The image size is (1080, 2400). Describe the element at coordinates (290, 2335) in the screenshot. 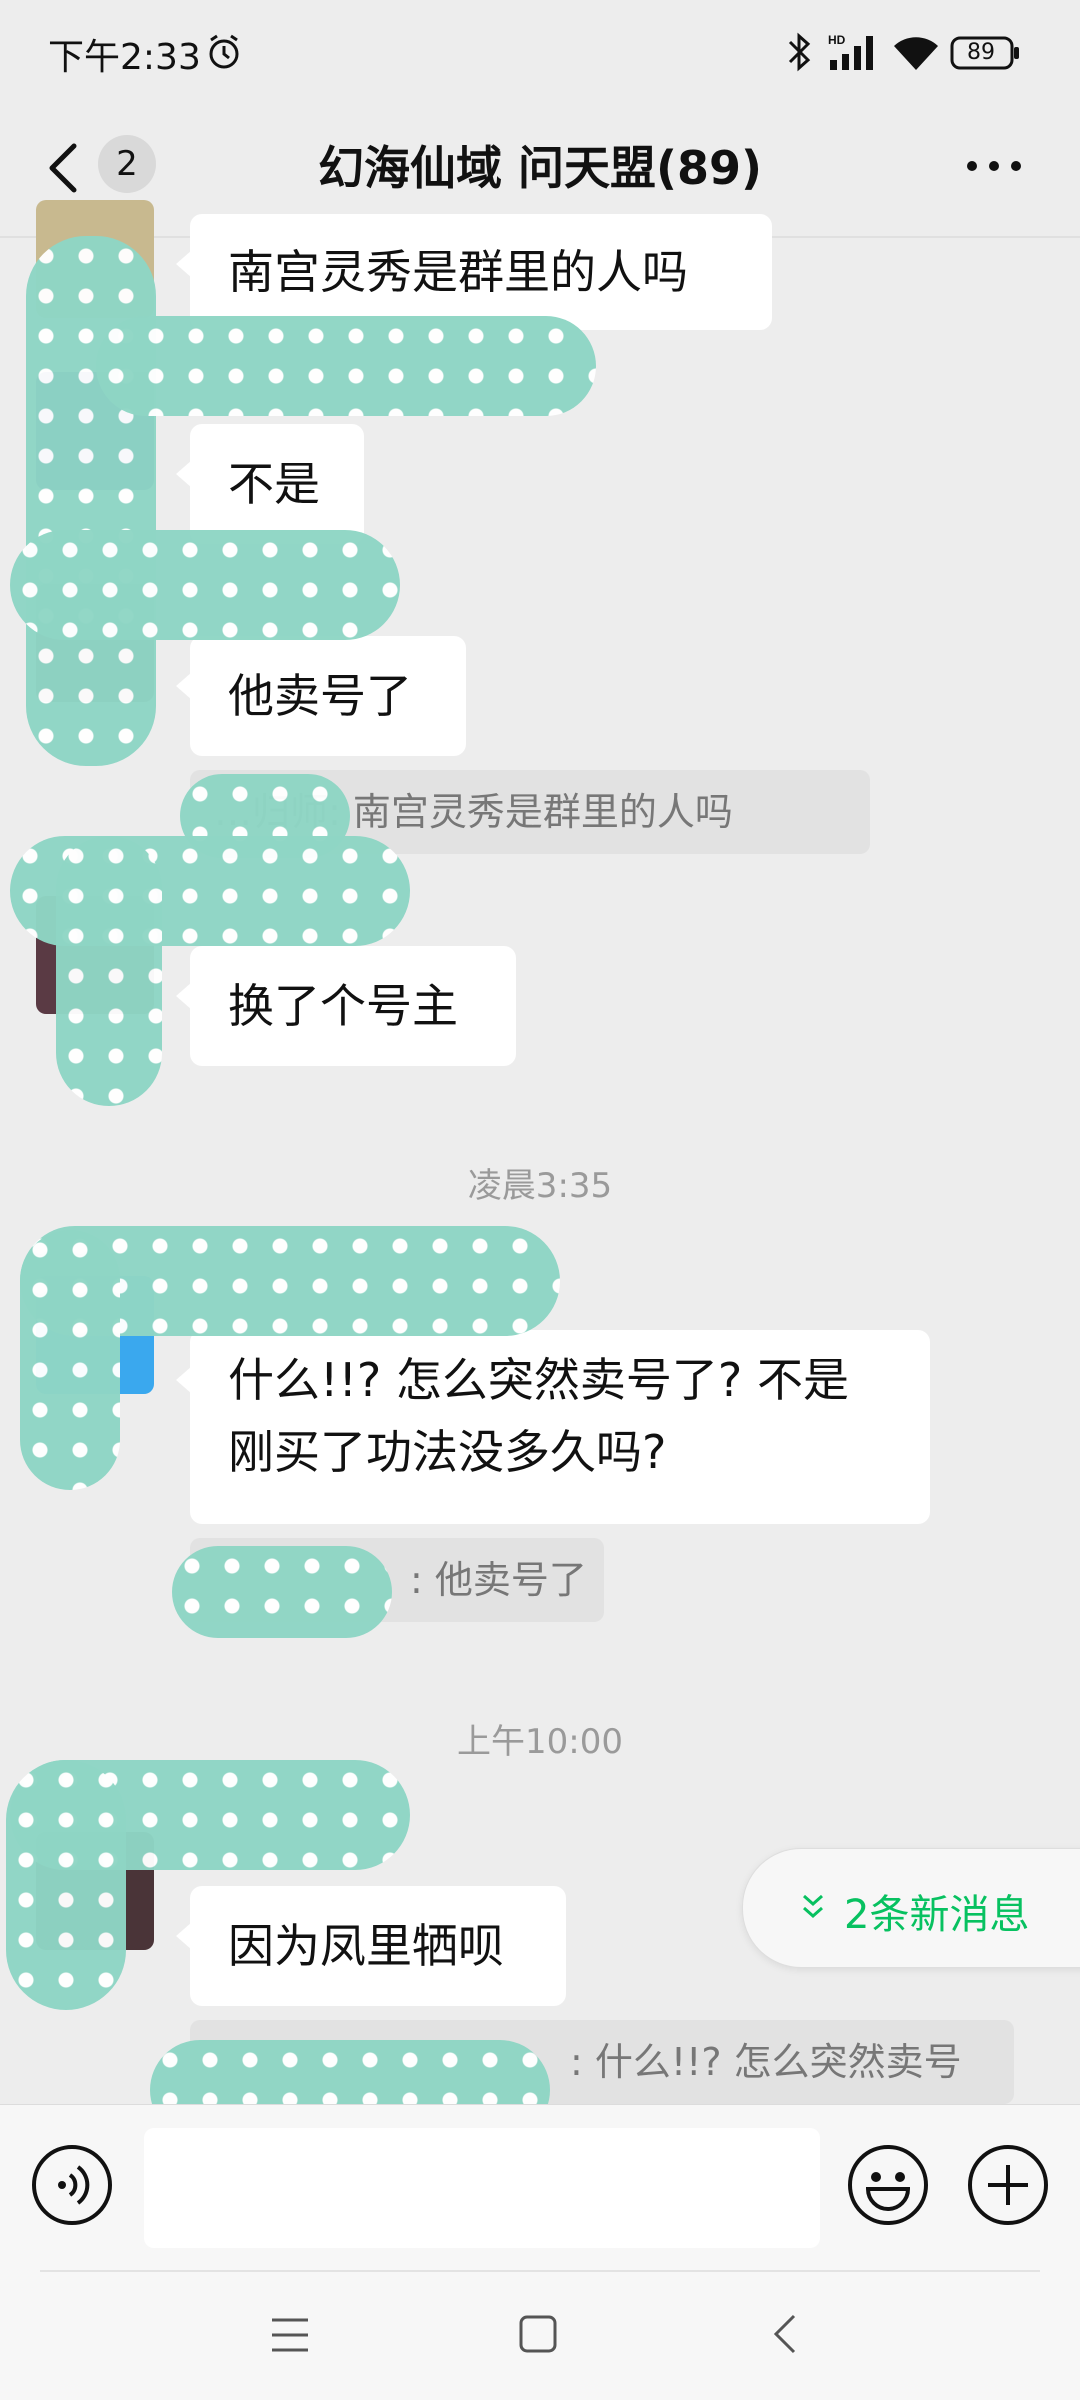

I see `menu-icon` at that location.